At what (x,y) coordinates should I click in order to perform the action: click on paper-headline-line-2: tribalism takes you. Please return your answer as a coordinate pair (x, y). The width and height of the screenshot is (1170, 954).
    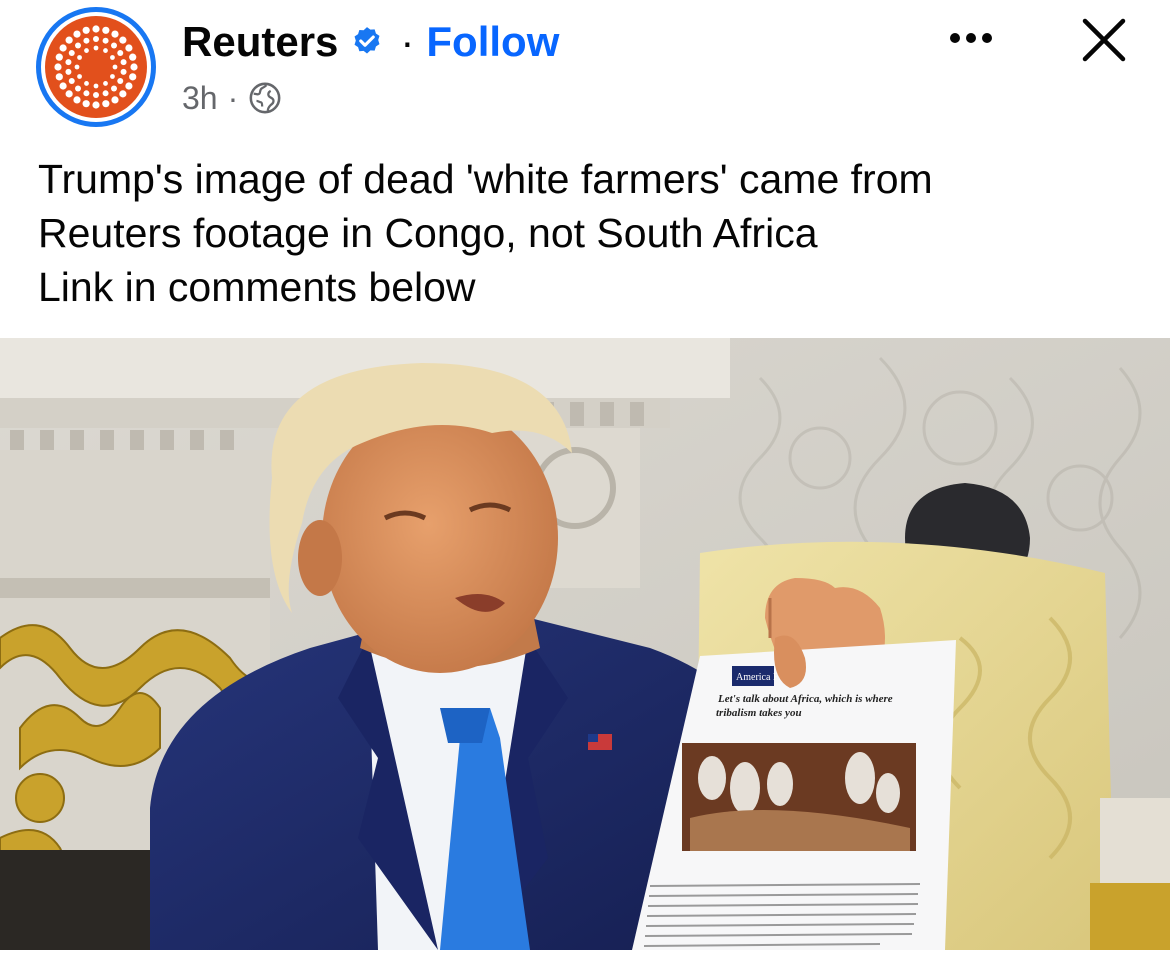
    Looking at the image, I should click on (759, 713).